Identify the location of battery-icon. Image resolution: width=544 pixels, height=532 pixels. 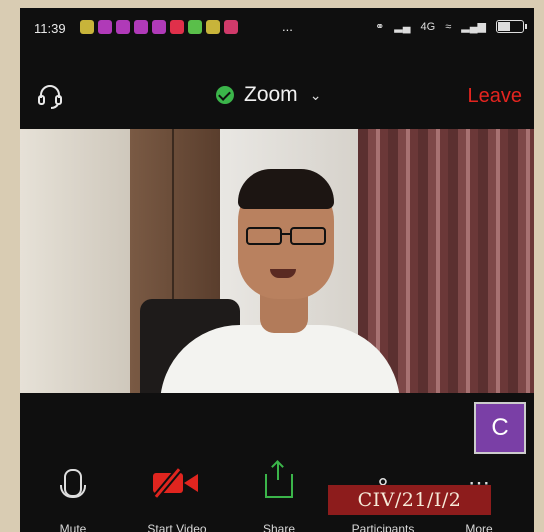
(511, 26).